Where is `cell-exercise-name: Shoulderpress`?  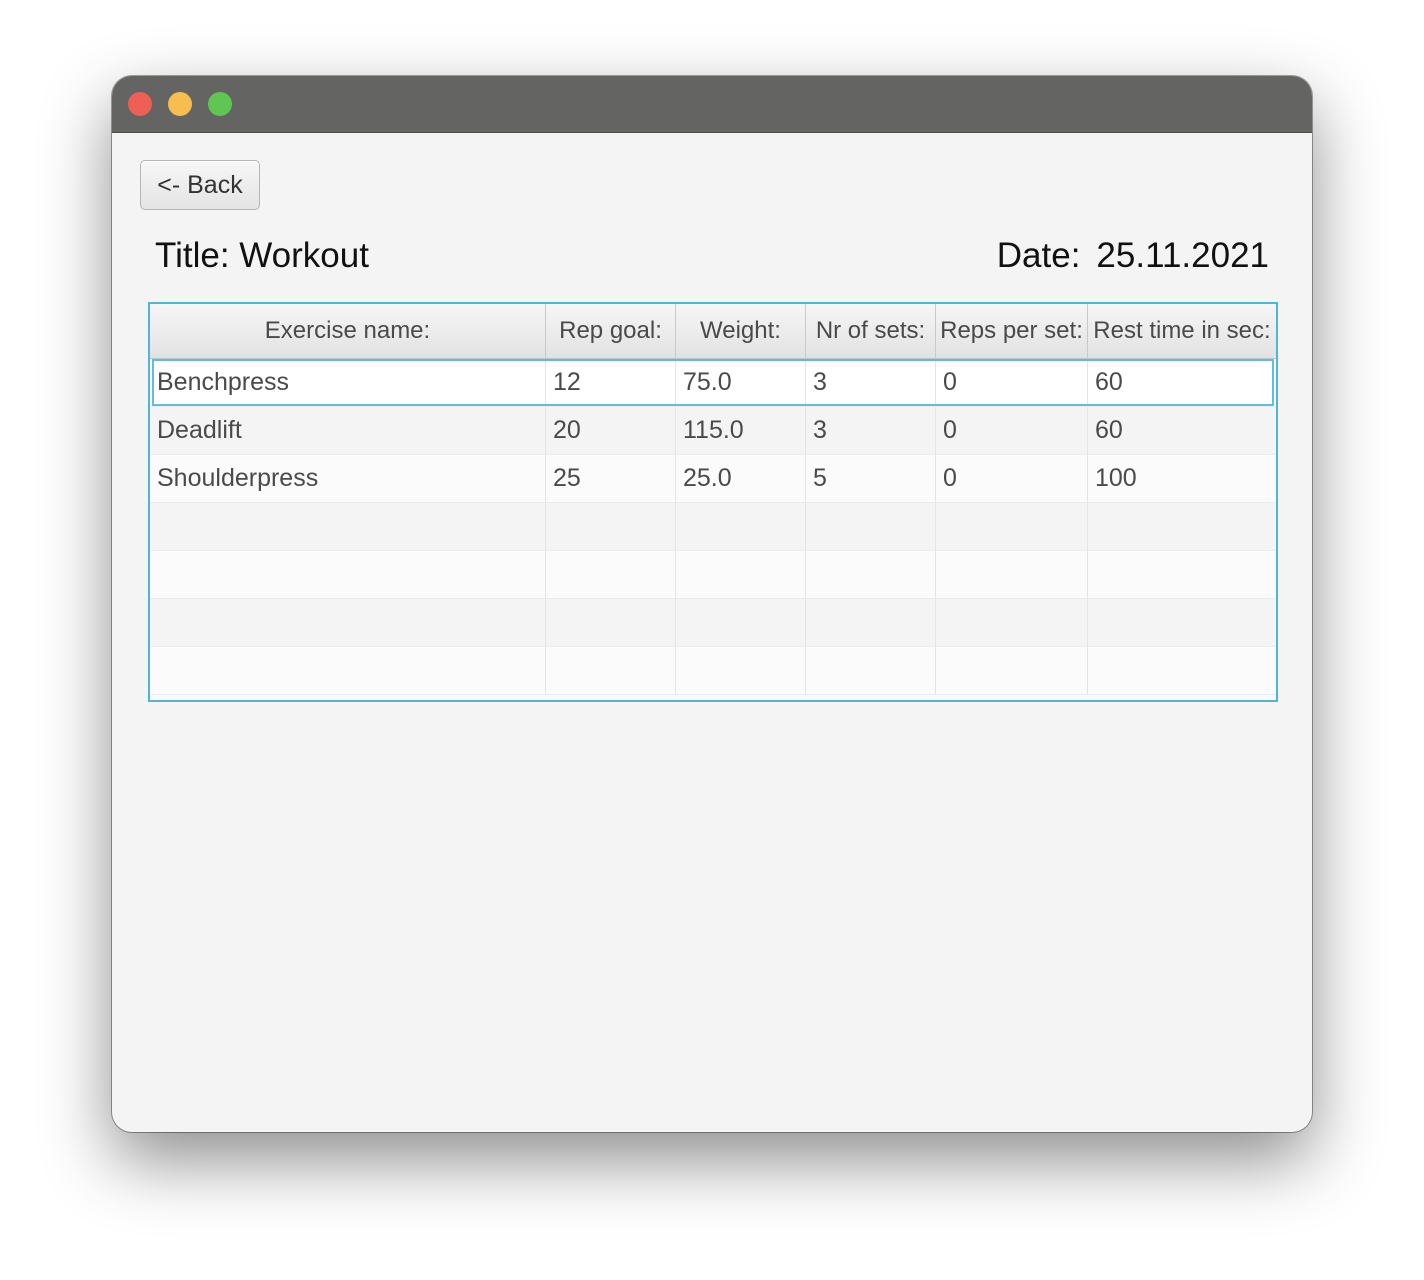 cell-exercise-name: Shoulderpress is located at coordinates (348, 478).